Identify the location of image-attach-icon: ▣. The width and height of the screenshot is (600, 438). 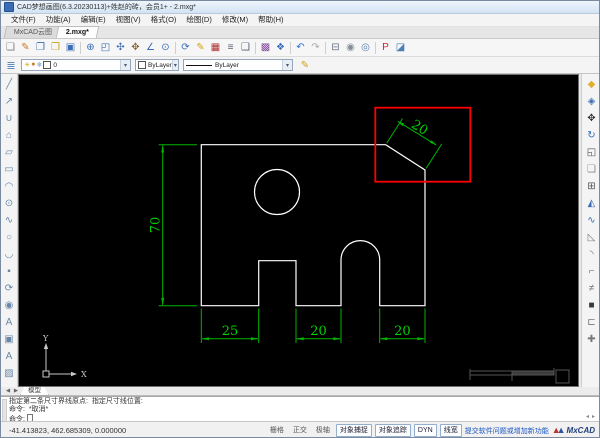
(9, 339).